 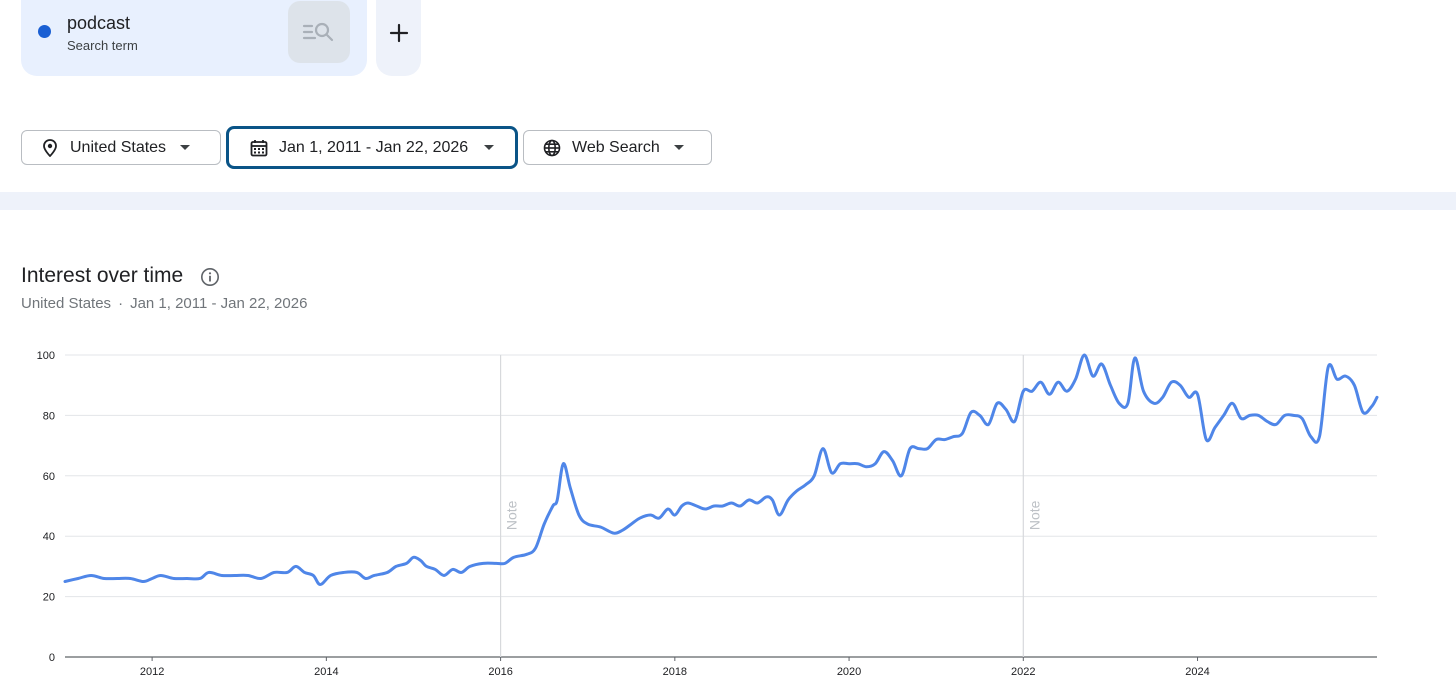 I want to click on search-list-icon, so click(x=319, y=32).